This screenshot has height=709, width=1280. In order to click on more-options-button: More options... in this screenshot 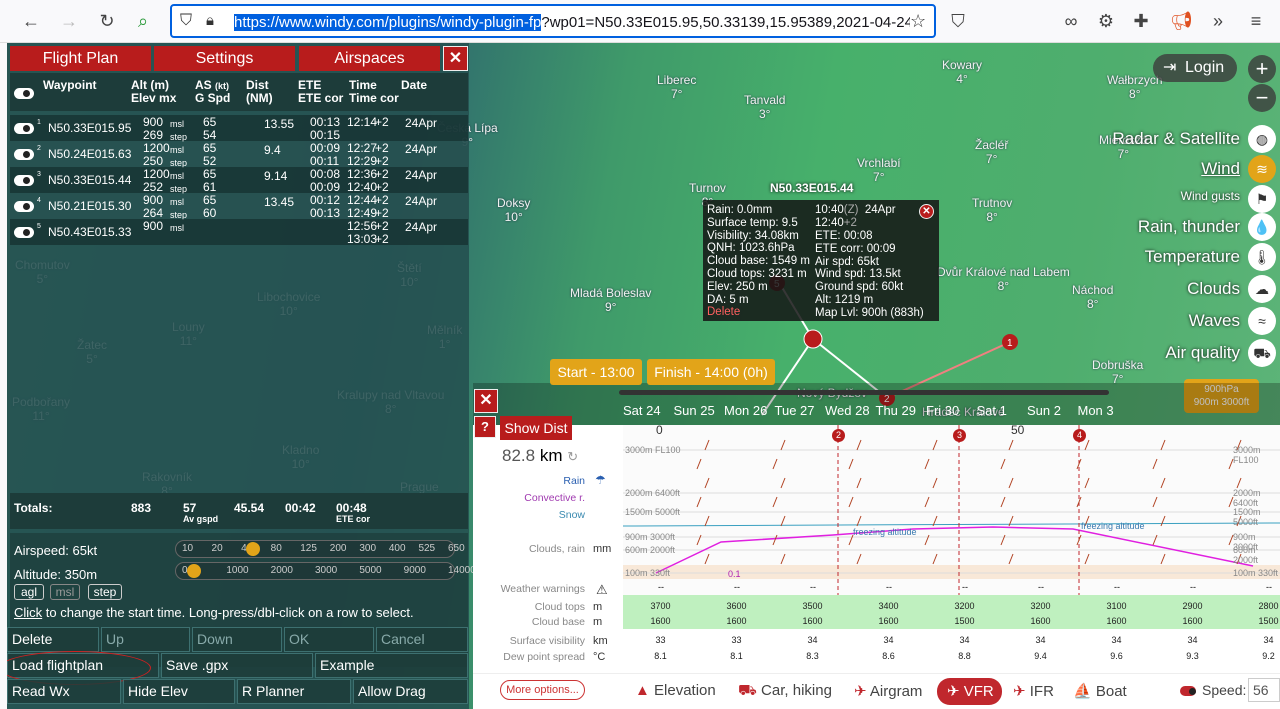, I will do `click(542, 690)`.